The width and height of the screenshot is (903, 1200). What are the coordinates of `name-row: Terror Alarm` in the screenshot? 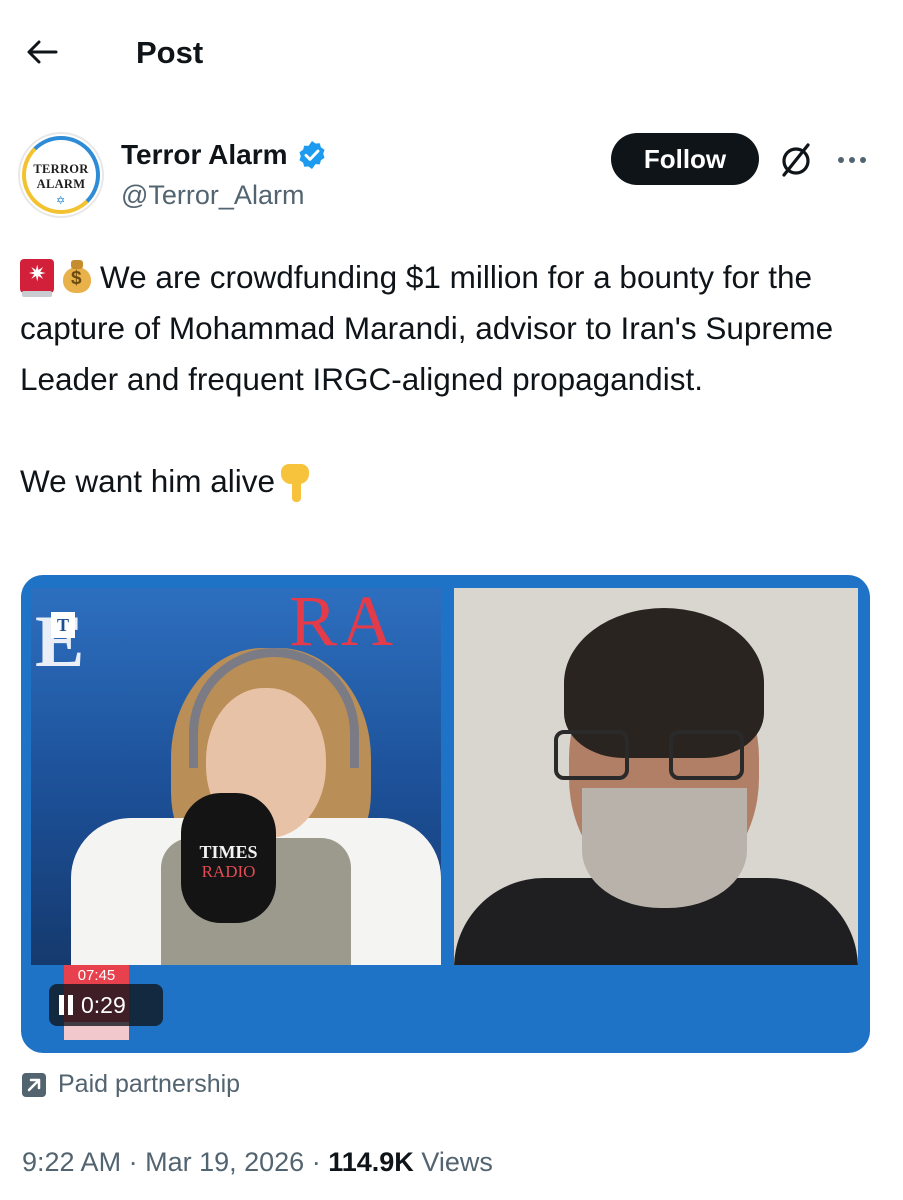 It's located at (224, 155).